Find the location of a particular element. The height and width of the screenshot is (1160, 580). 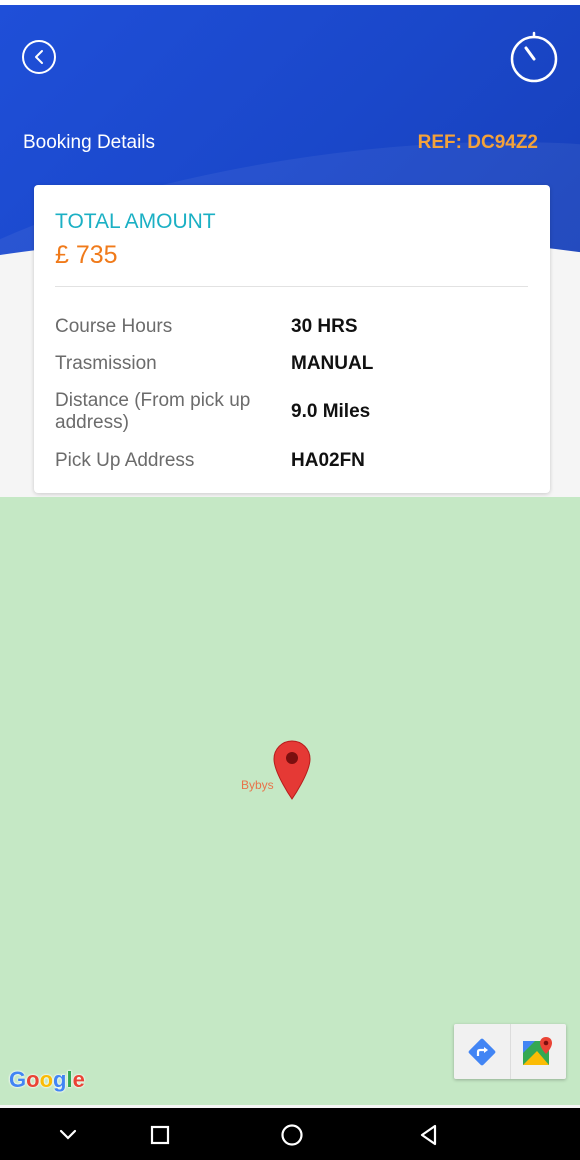

booking-reference: REF: DC94Z2 is located at coordinates (477, 142).